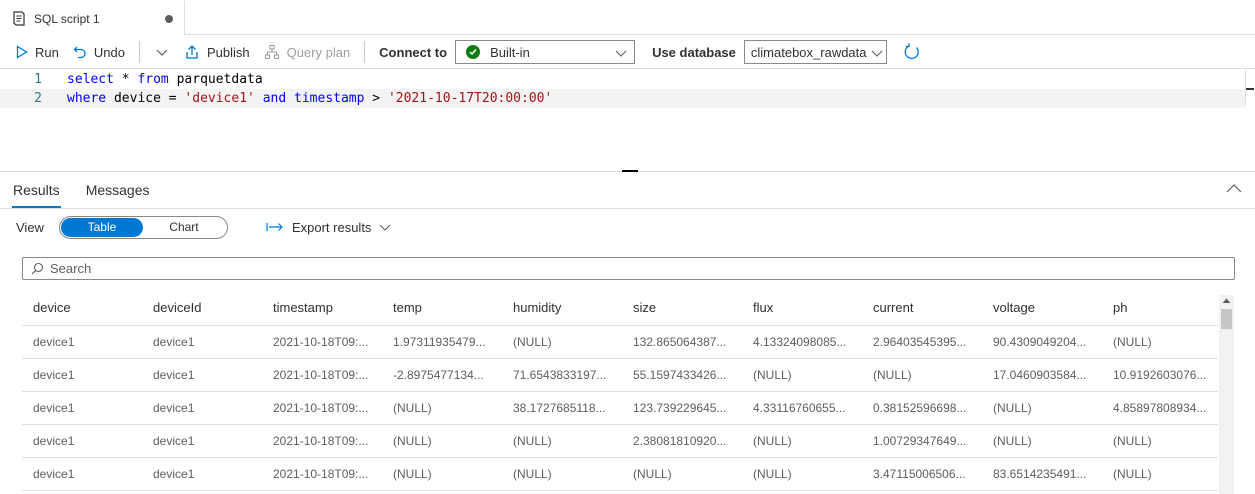 Image resolution: width=1255 pixels, height=494 pixels. I want to click on column-header-ph: ph, so click(1160, 308).